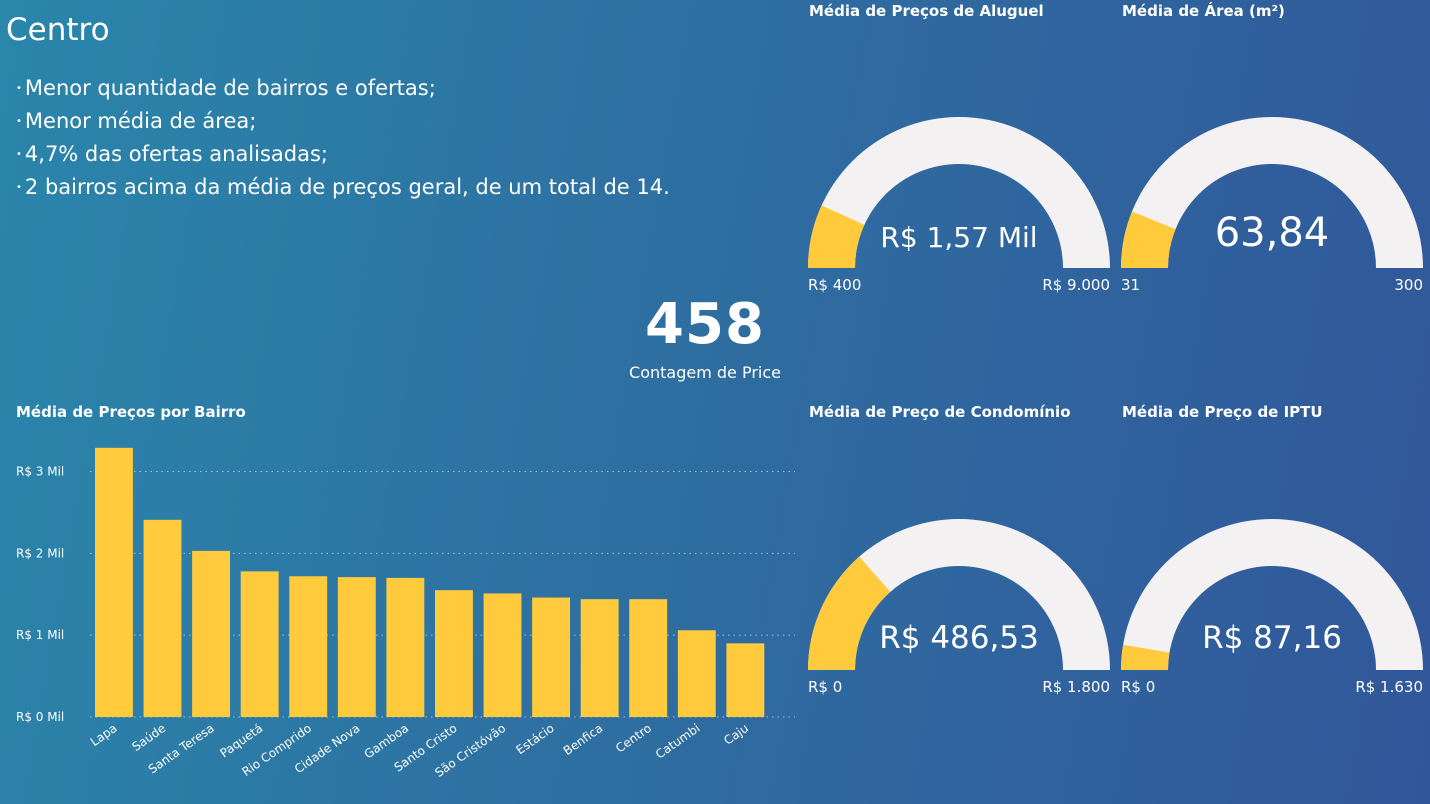 The image size is (1430, 804). What do you see at coordinates (1389, 687) in the screenshot?
I see `gauge-max-label: R$ 1.630` at bounding box center [1389, 687].